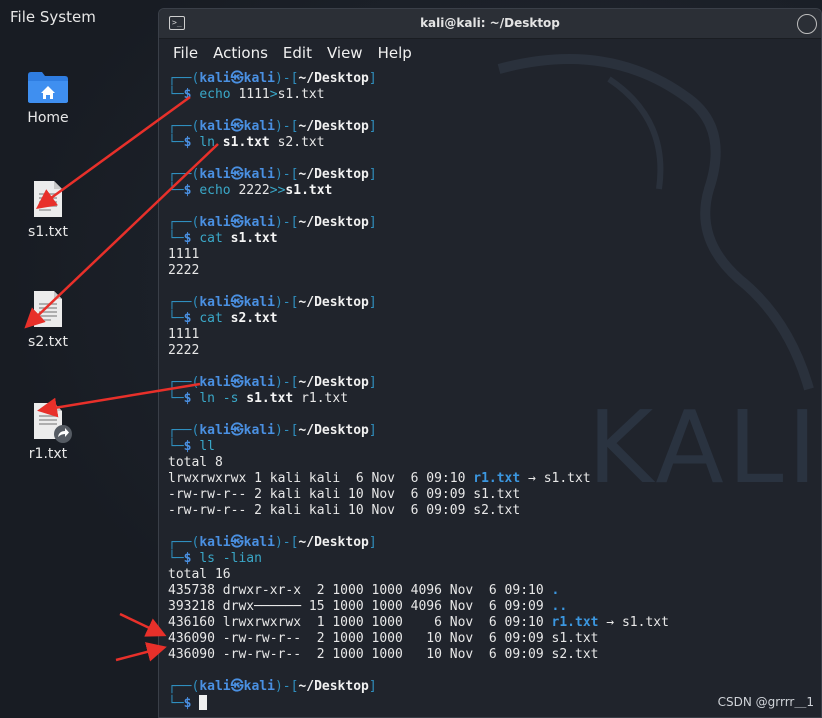 The width and height of the screenshot is (822, 718). Describe the element at coordinates (494, 399) in the screenshot. I see `command-line: └─$ ln -s s1.txt r1.txt` at that location.